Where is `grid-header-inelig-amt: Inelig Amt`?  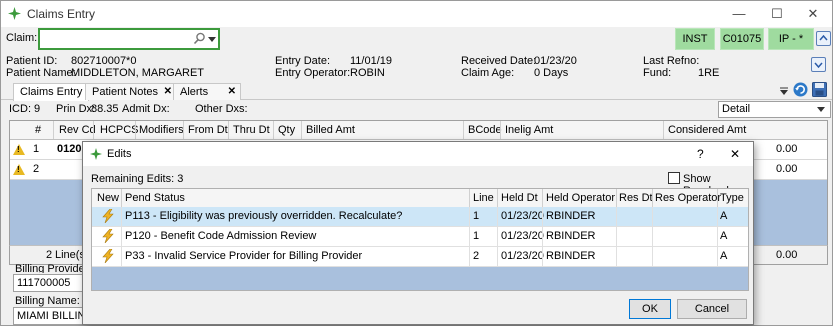
grid-header-inelig-amt: Inelig Amt is located at coordinates (529, 130).